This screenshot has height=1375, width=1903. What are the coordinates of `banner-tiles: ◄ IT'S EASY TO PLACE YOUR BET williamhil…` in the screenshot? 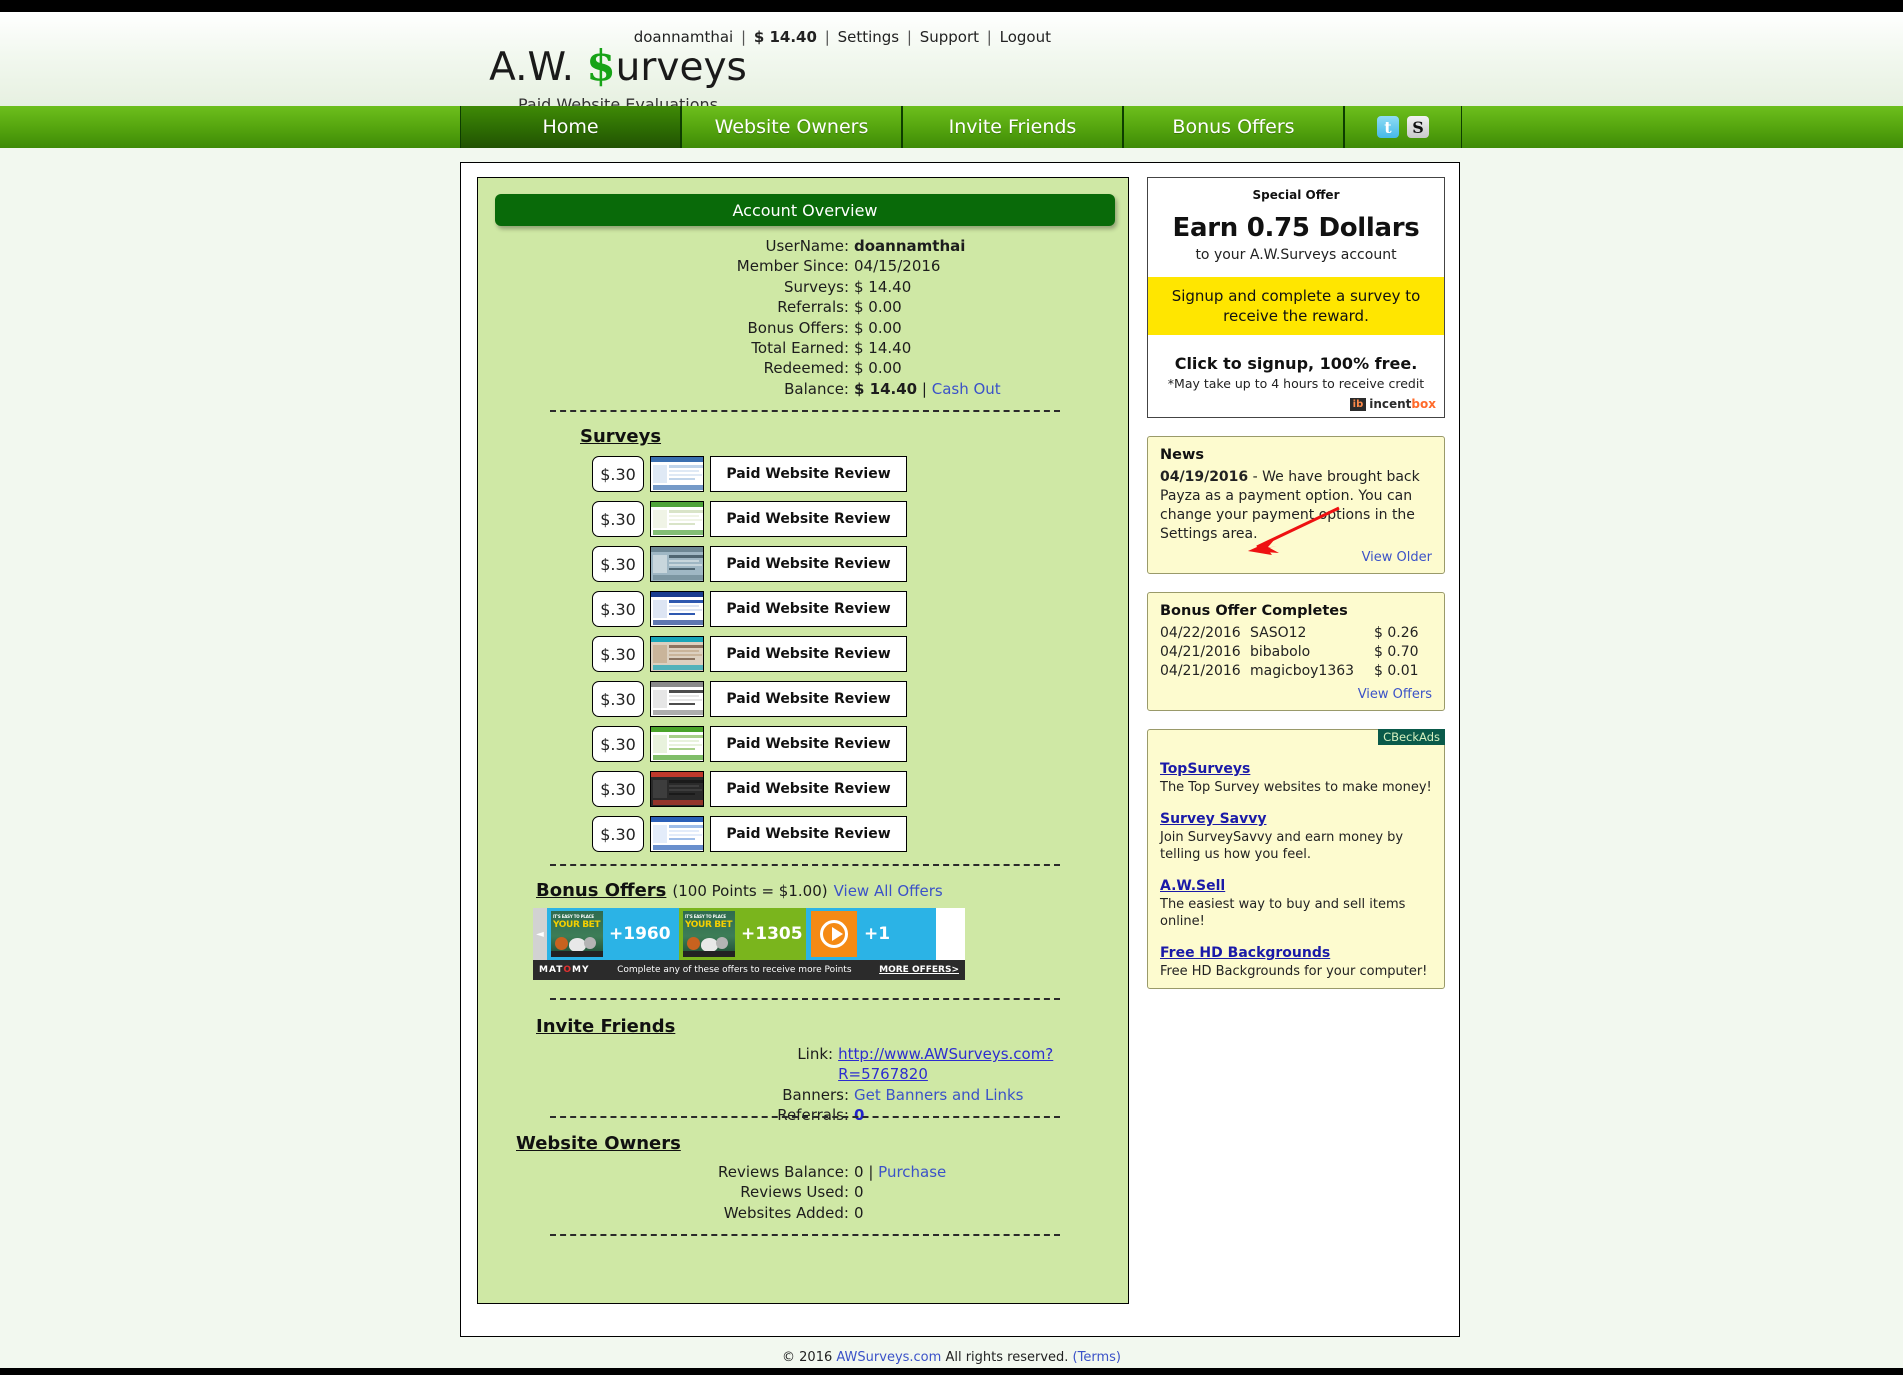 It's located at (749, 934).